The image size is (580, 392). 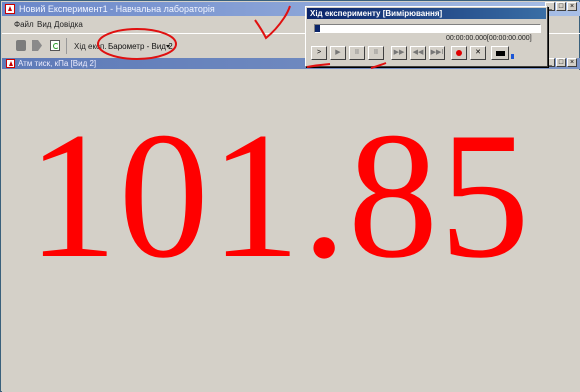 What do you see at coordinates (427, 28) in the screenshot?
I see `experiment-progress-bar` at bounding box center [427, 28].